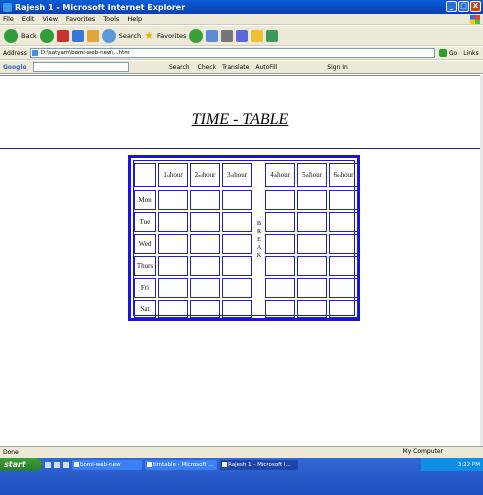 Image resolution: width=483 pixels, height=495 pixels. What do you see at coordinates (145, 200) in the screenshot?
I see `day-label: Mon` at bounding box center [145, 200].